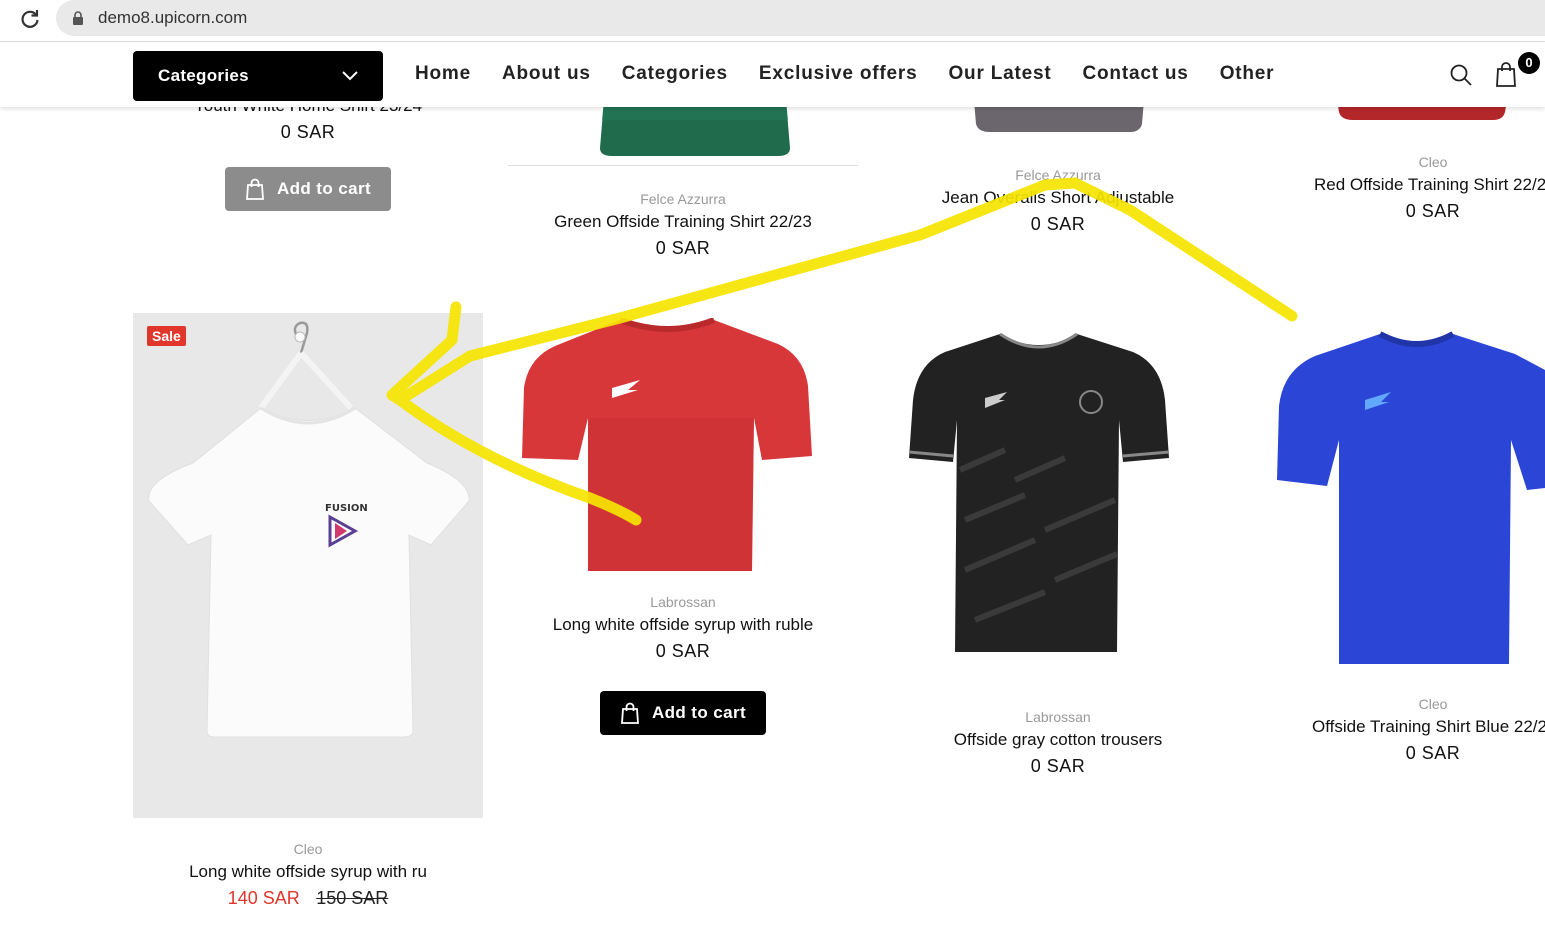  I want to click on browser-address-bar: demo8.upicorn.com, so click(772, 21).